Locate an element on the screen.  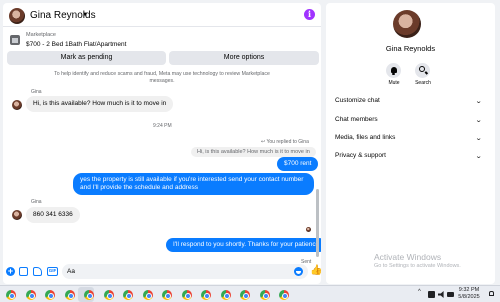
more-options-button: More options is located at coordinates (244, 58).